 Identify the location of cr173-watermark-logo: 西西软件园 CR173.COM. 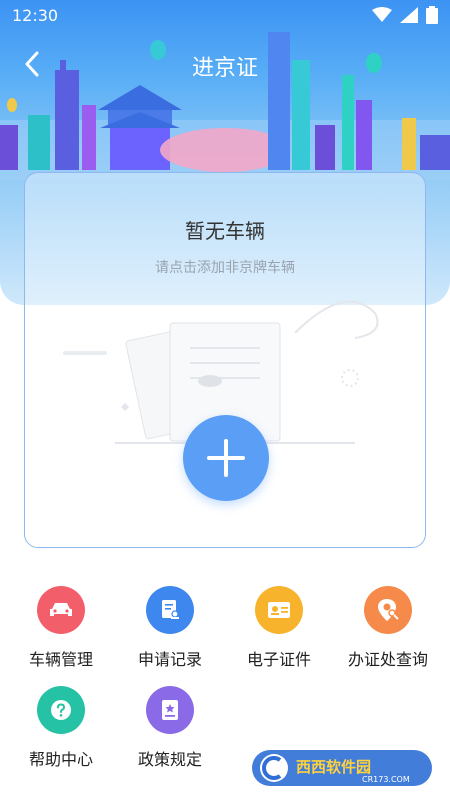
(342, 768).